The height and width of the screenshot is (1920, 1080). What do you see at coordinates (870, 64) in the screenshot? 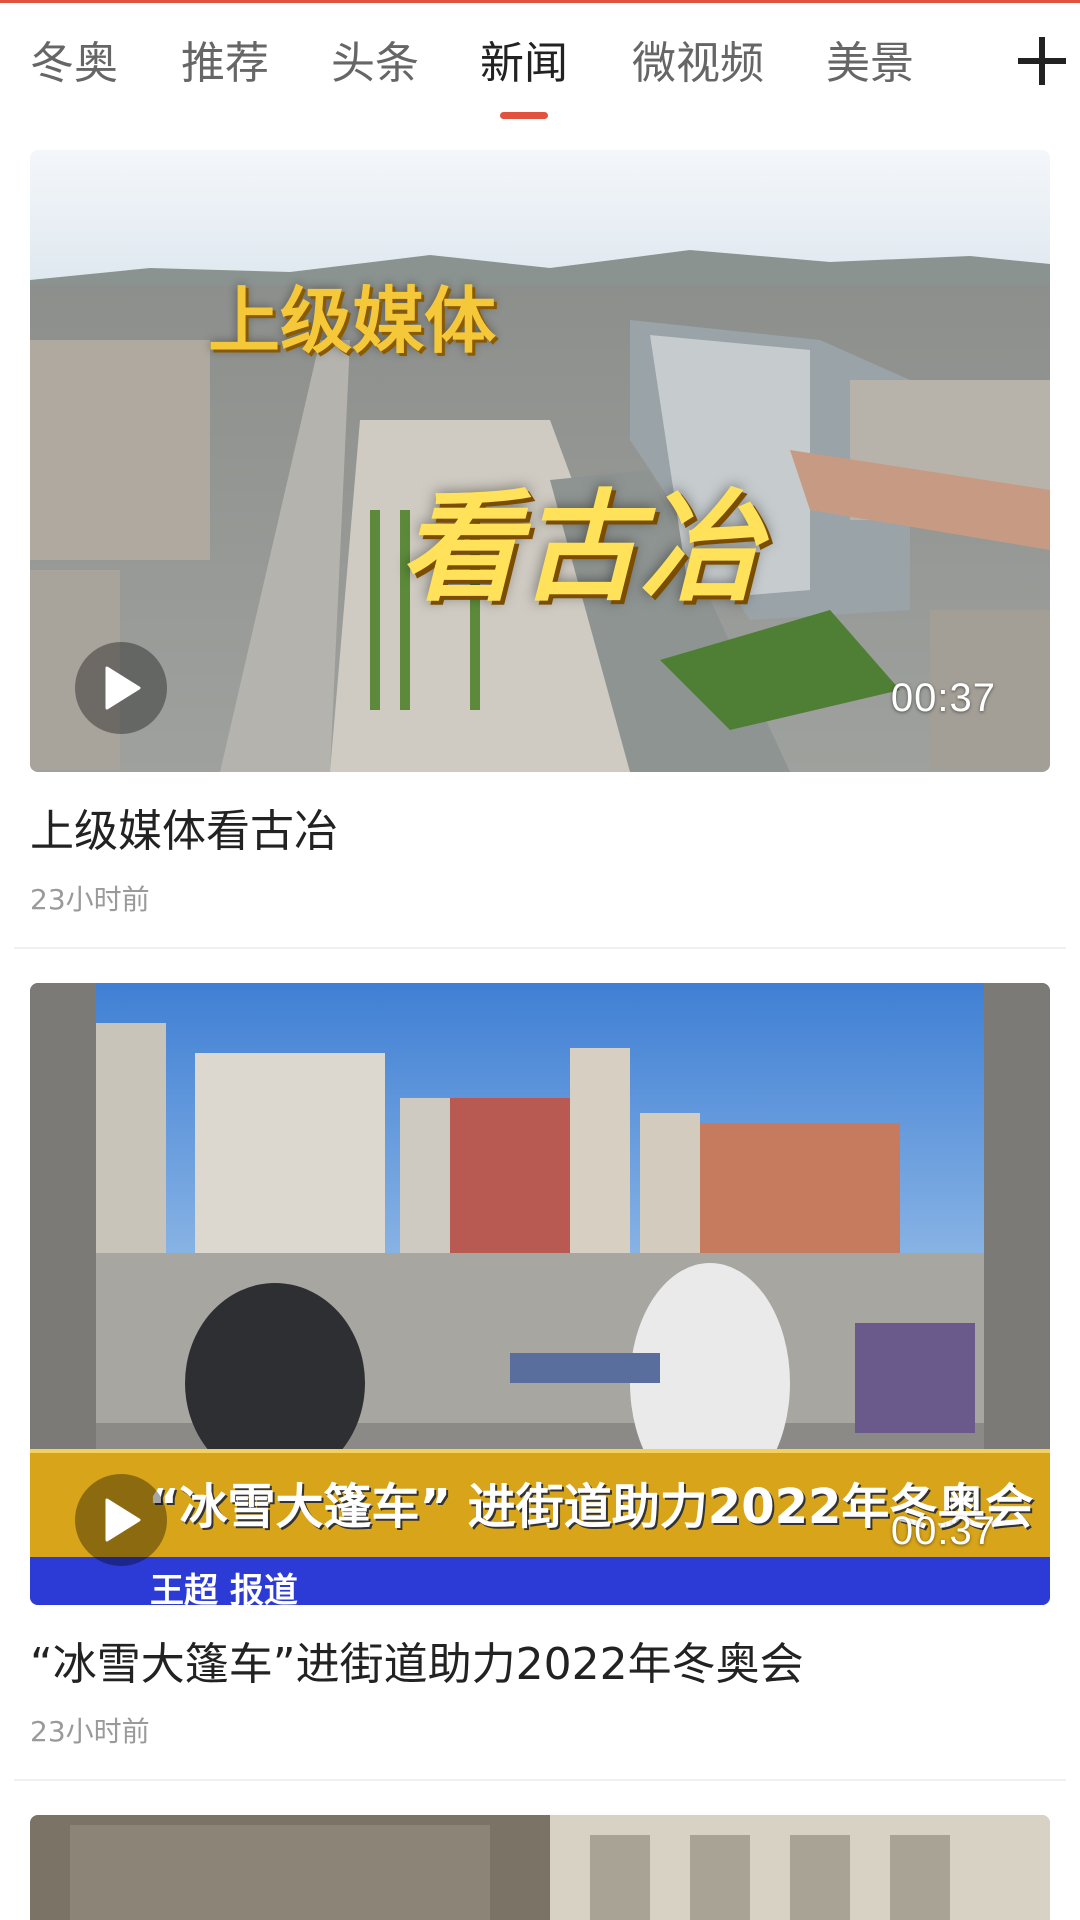
I see `tab-scenery: 美景` at bounding box center [870, 64].